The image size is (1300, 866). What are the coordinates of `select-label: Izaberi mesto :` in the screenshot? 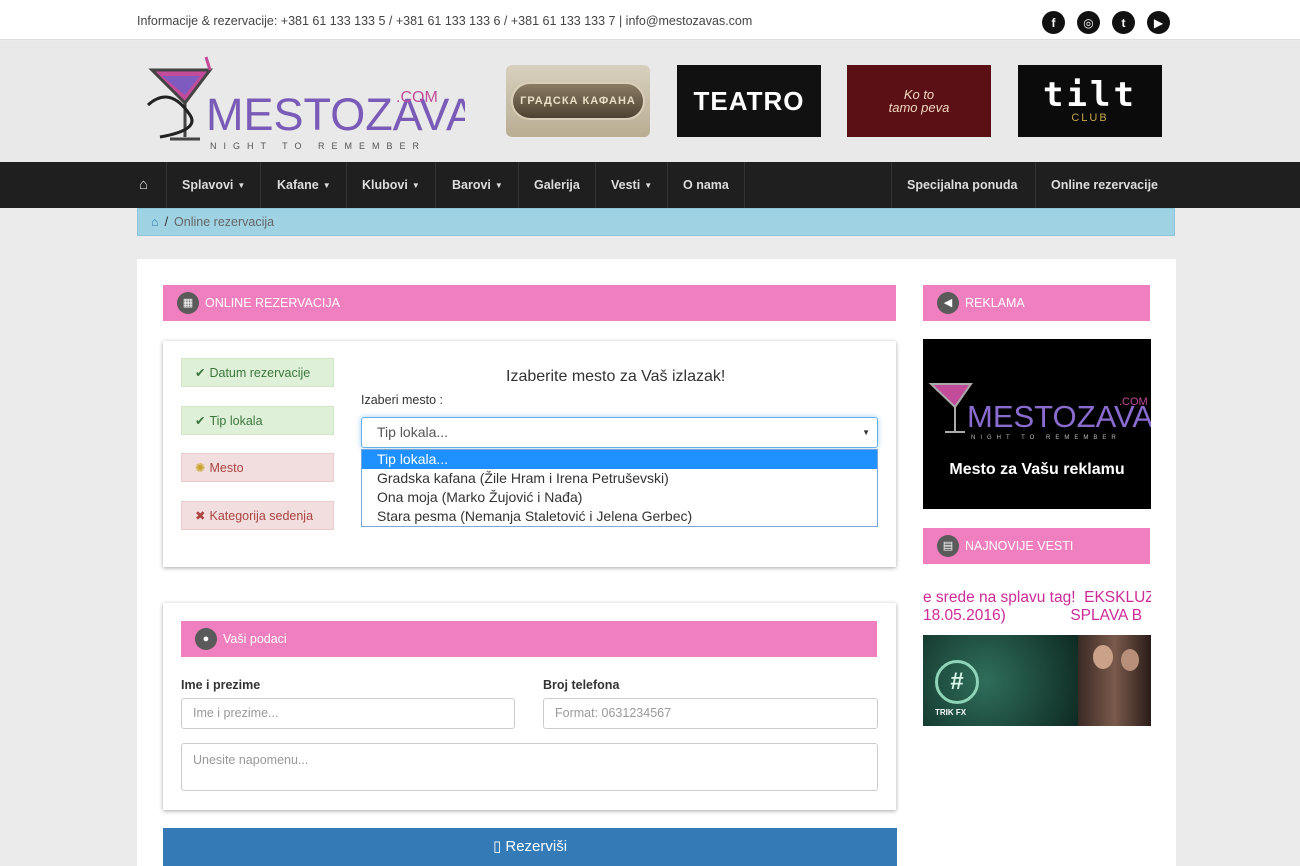 It's located at (402, 400).